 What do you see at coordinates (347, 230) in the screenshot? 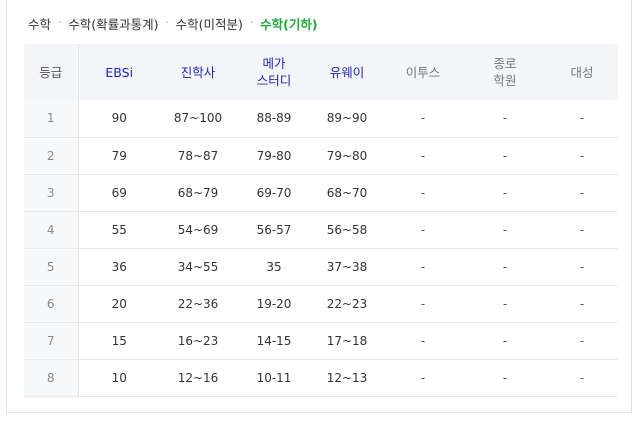
I see `uway-cell: 56~58` at bounding box center [347, 230].